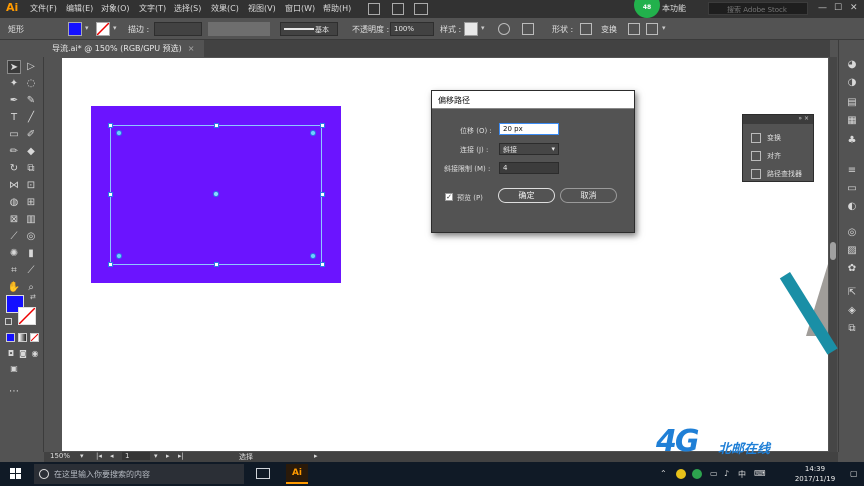 This screenshot has height=486, width=864. Describe the element at coordinates (31, 254) in the screenshot. I see `column-graph-tool-icon: ▮` at that location.